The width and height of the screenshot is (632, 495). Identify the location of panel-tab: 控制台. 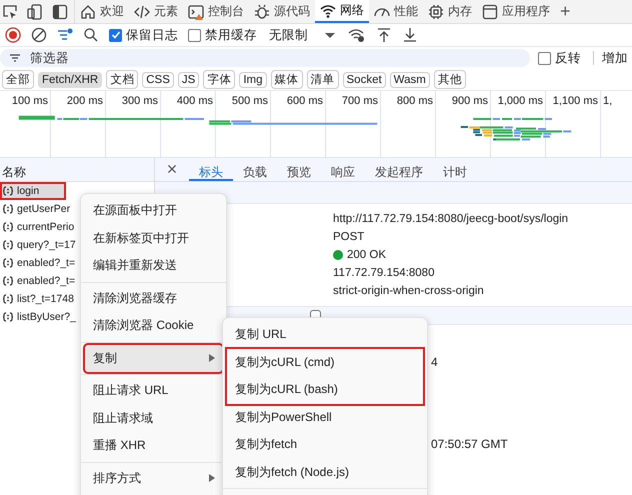
(216, 11).